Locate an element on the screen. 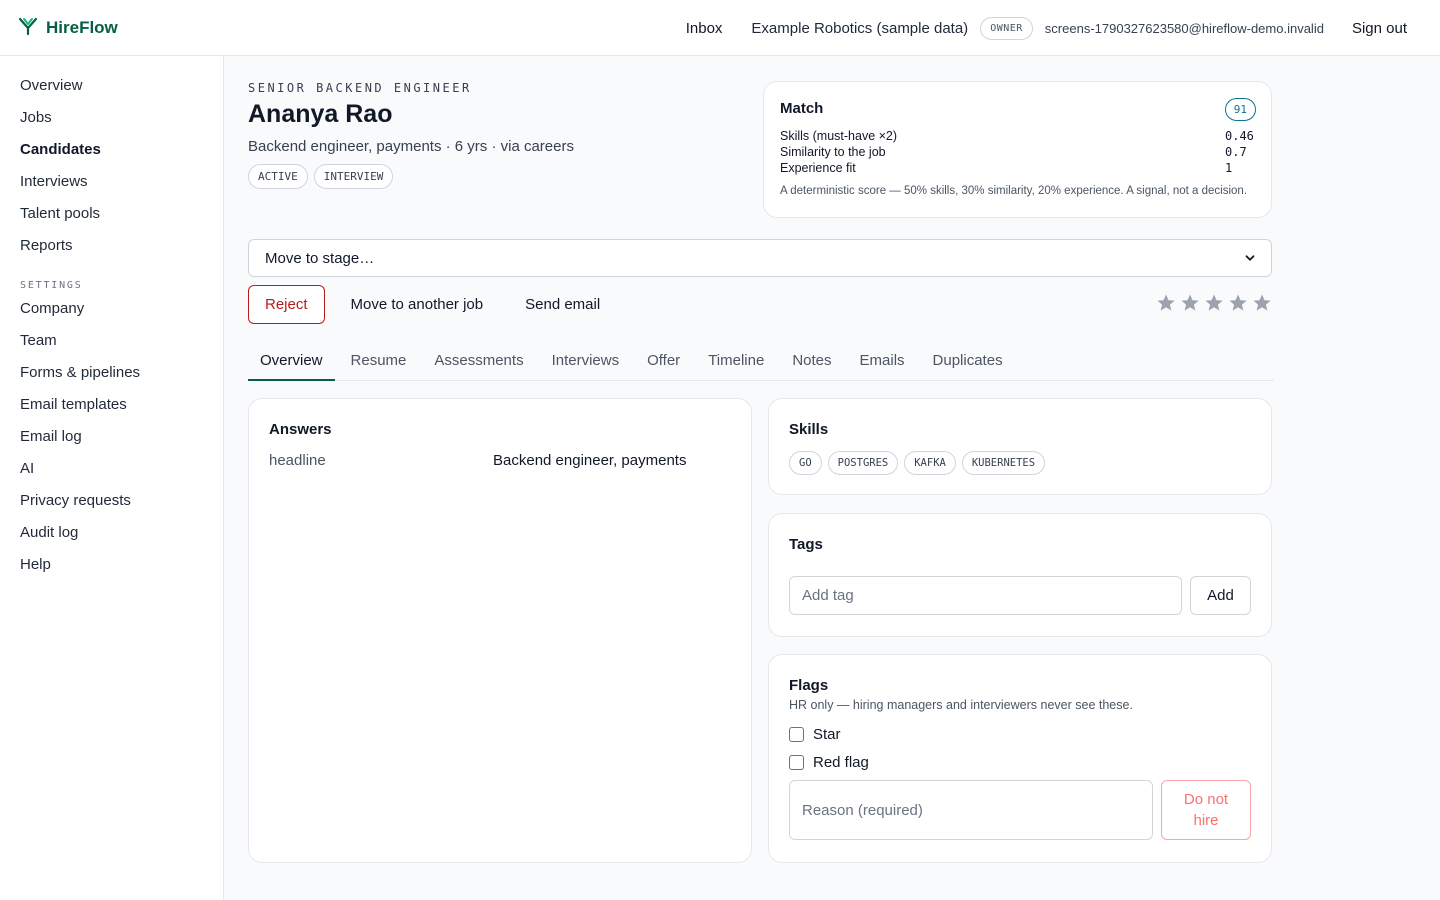 The height and width of the screenshot is (900, 1440). star-flag-row: Star is located at coordinates (1020, 734).